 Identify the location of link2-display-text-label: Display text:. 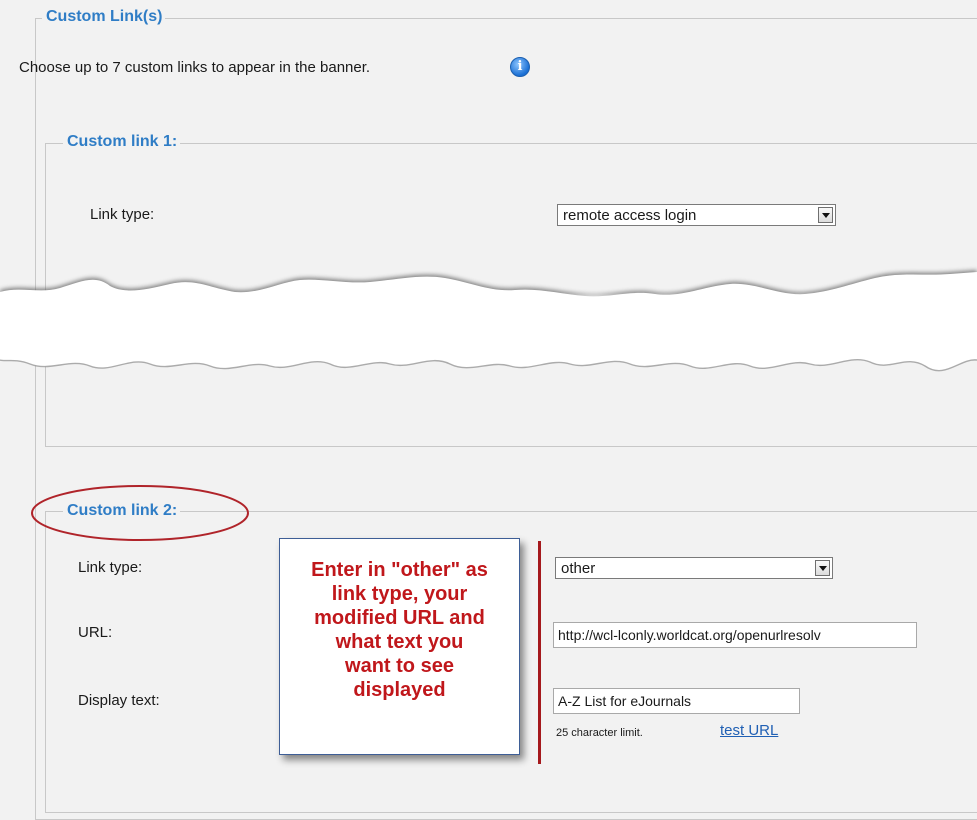
(119, 700).